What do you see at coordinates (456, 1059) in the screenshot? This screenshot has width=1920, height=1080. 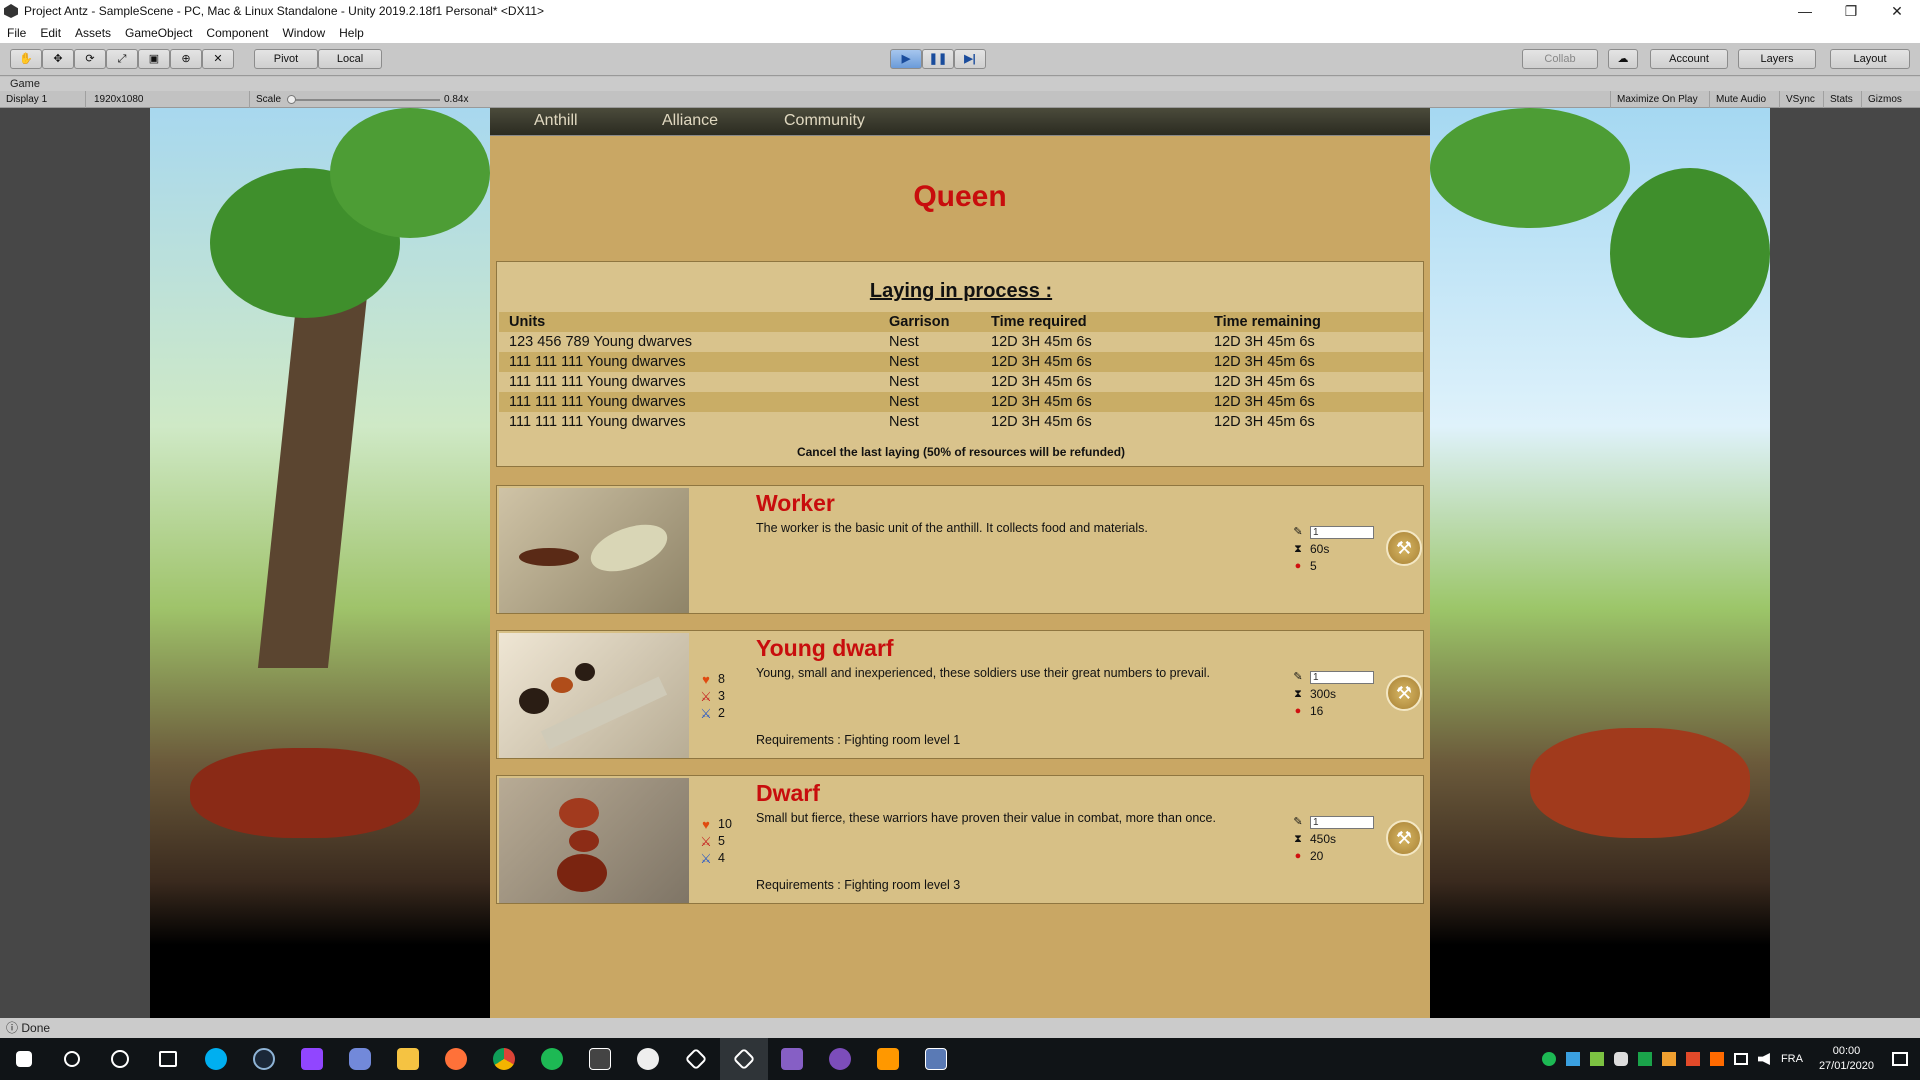 I see `firefox-app` at bounding box center [456, 1059].